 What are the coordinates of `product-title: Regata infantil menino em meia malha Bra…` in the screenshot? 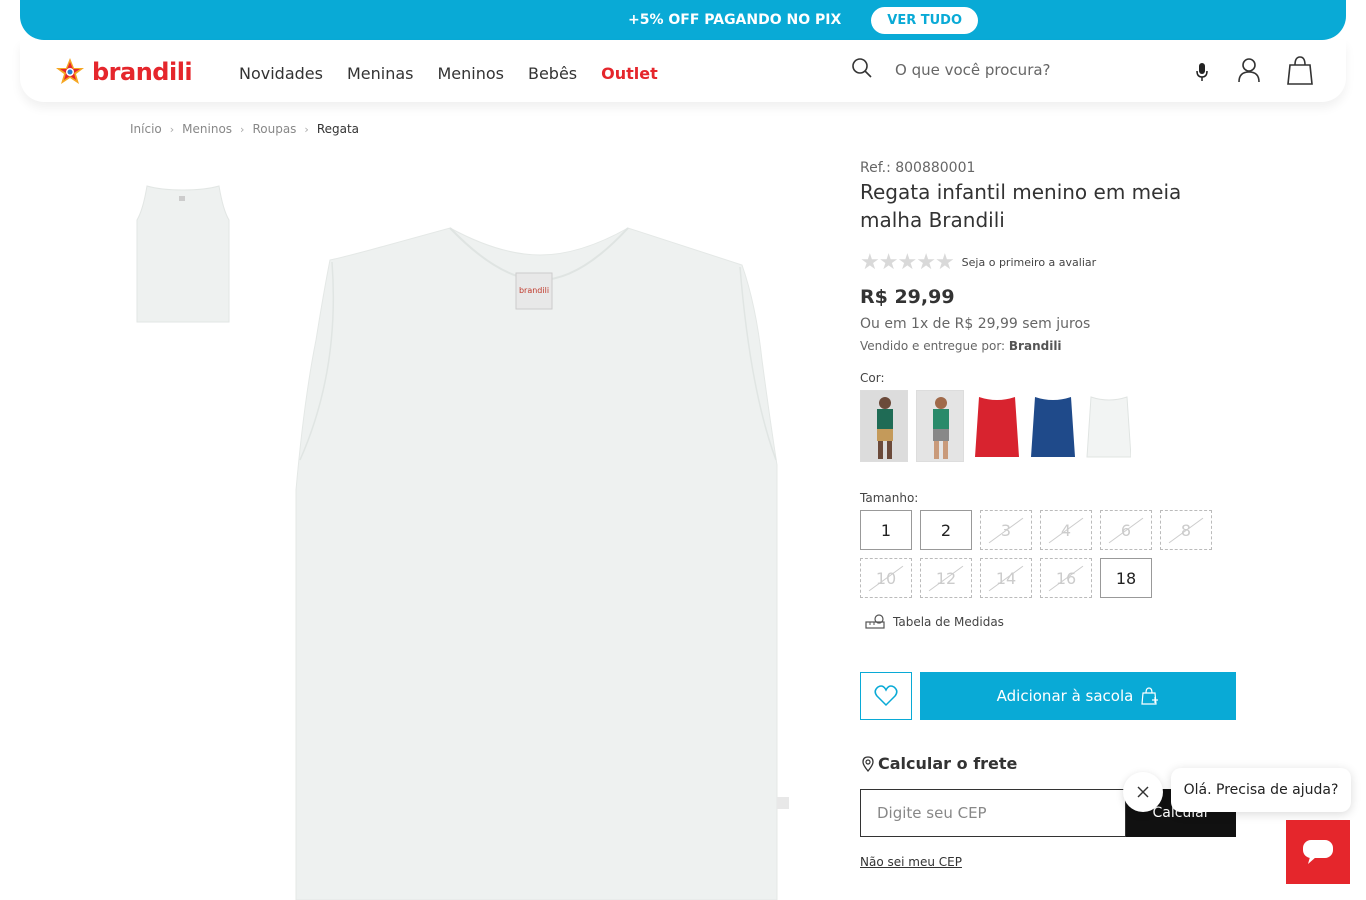 It's located at (1021, 206).